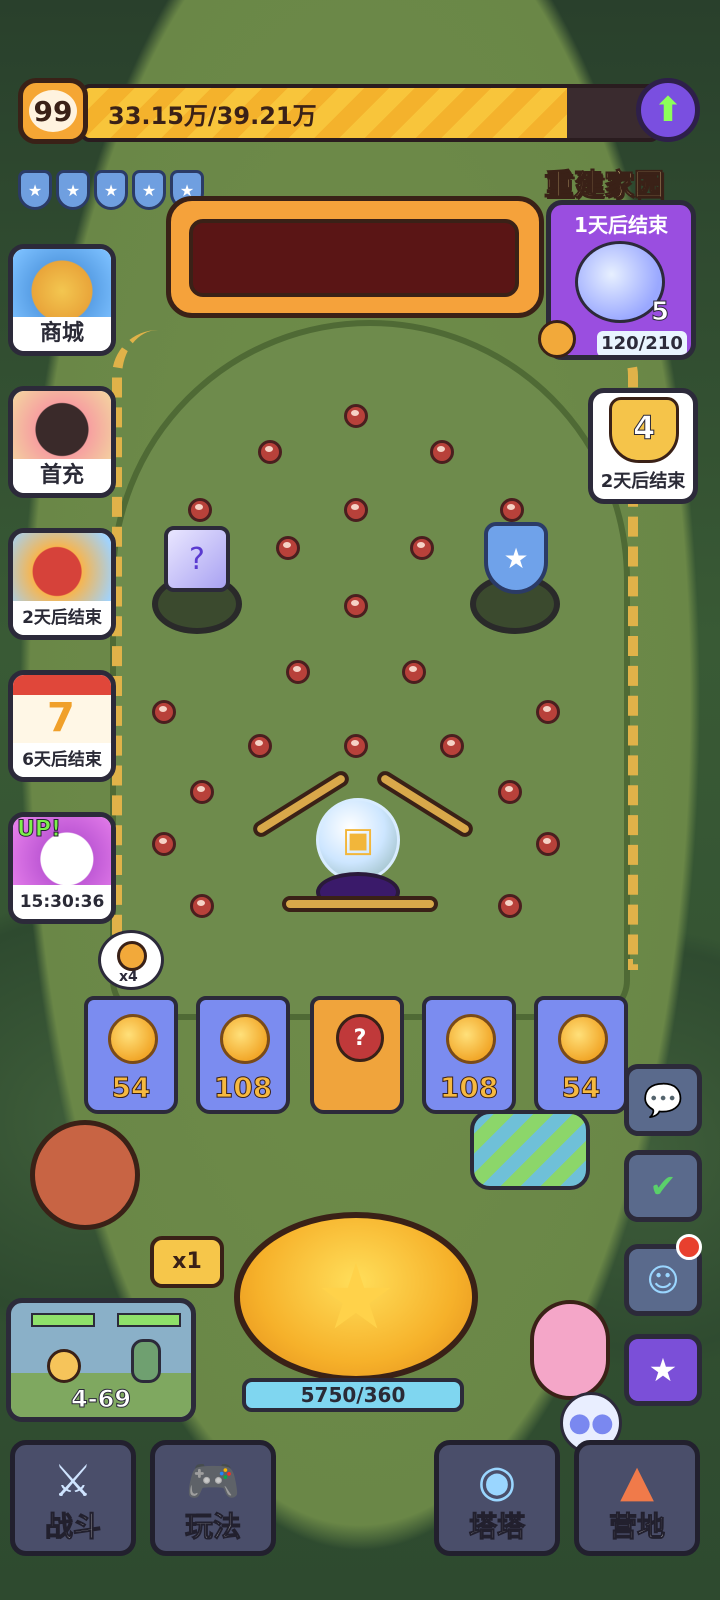  I want to click on shop-basket-icon, so click(62, 284).